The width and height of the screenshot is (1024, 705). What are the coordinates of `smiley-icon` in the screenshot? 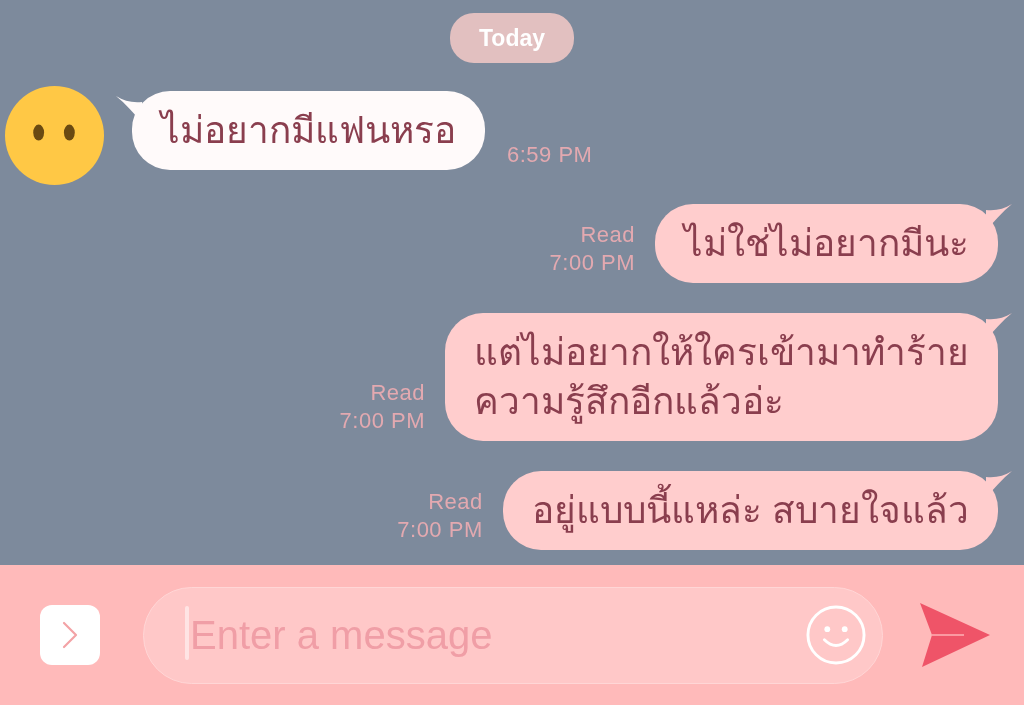 It's located at (836, 634).